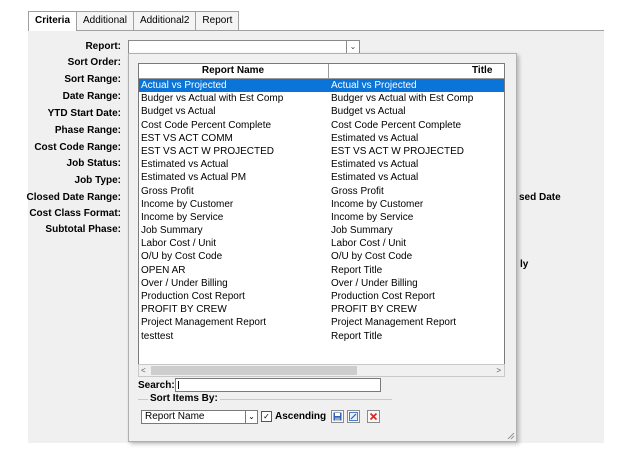 This screenshot has height=458, width=624. What do you see at coordinates (175, 416) in the screenshot?
I see `sort-by-value: Report Name` at bounding box center [175, 416].